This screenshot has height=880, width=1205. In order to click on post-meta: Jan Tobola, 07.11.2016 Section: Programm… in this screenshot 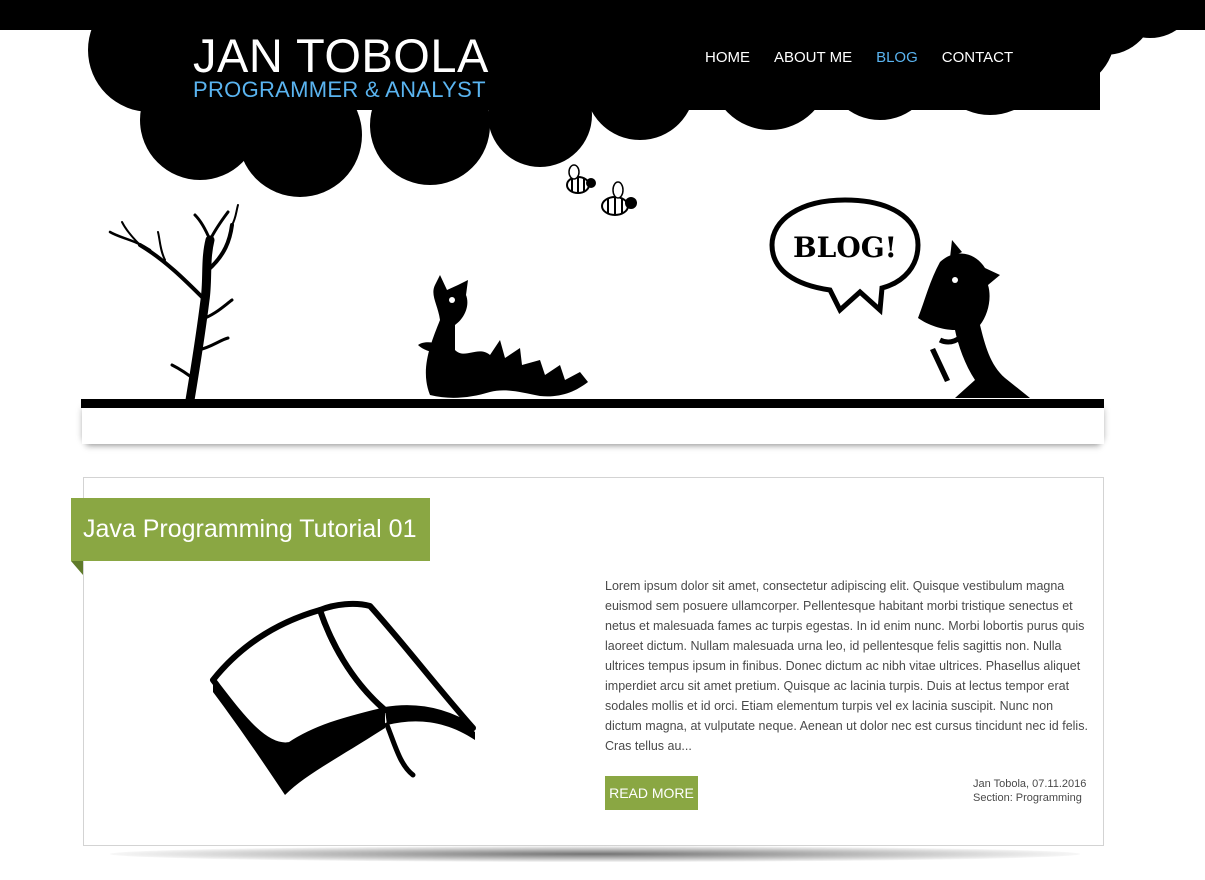, I will do `click(1029, 791)`.